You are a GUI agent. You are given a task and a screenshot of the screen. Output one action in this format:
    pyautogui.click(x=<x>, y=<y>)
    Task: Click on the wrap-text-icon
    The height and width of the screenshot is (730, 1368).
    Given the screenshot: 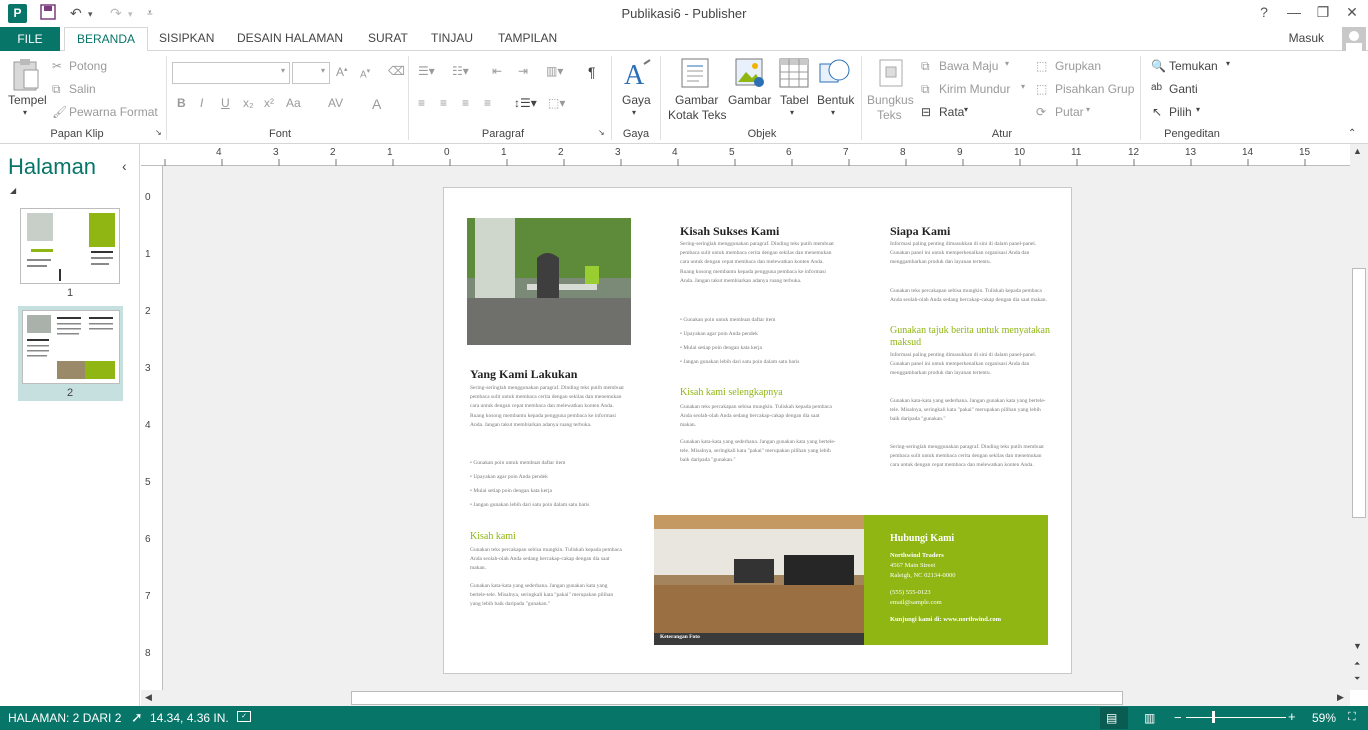 What is the action you would take?
    pyautogui.click(x=891, y=74)
    